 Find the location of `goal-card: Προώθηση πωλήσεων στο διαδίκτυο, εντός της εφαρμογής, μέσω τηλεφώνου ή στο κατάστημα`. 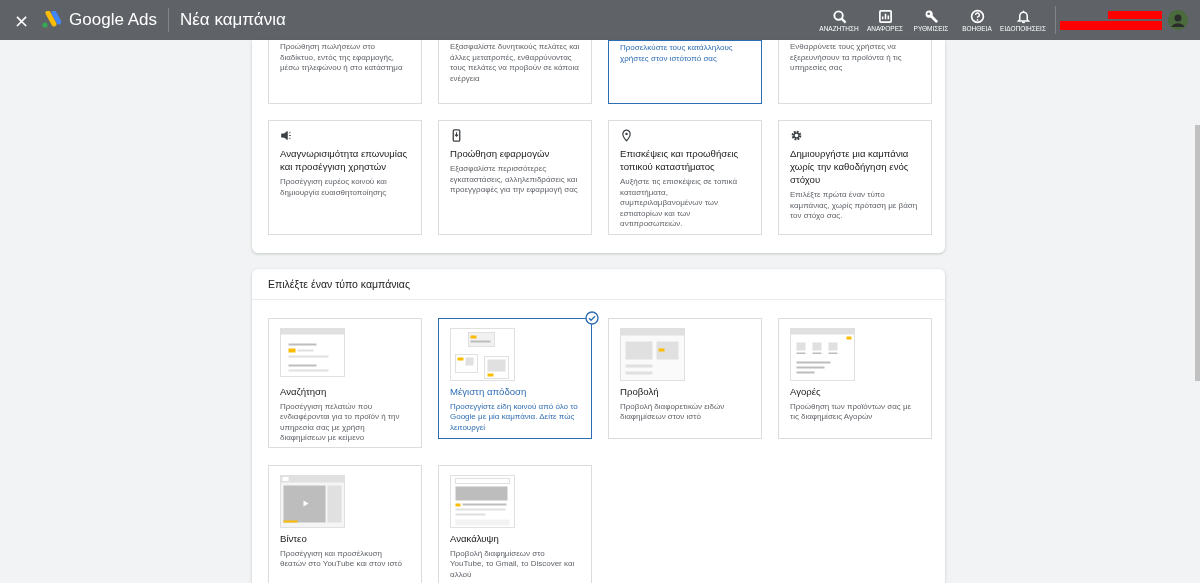

goal-card: Προώθηση πωλήσεων στο διαδίκτυο, εντός της εφαρμογής, μέσω τηλεφώνου ή στο κατάστημα is located at coordinates (345, 72).